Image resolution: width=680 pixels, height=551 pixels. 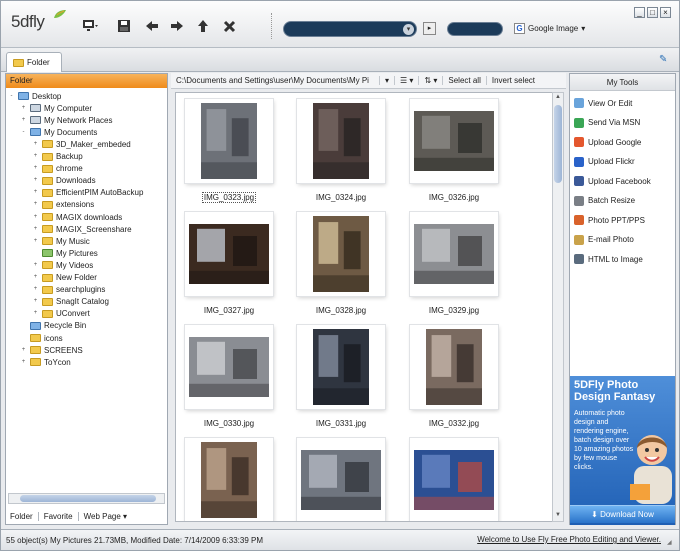 What do you see at coordinates (604, 162) in the screenshot?
I see `tool-flickr: Upload Flickr` at bounding box center [604, 162].